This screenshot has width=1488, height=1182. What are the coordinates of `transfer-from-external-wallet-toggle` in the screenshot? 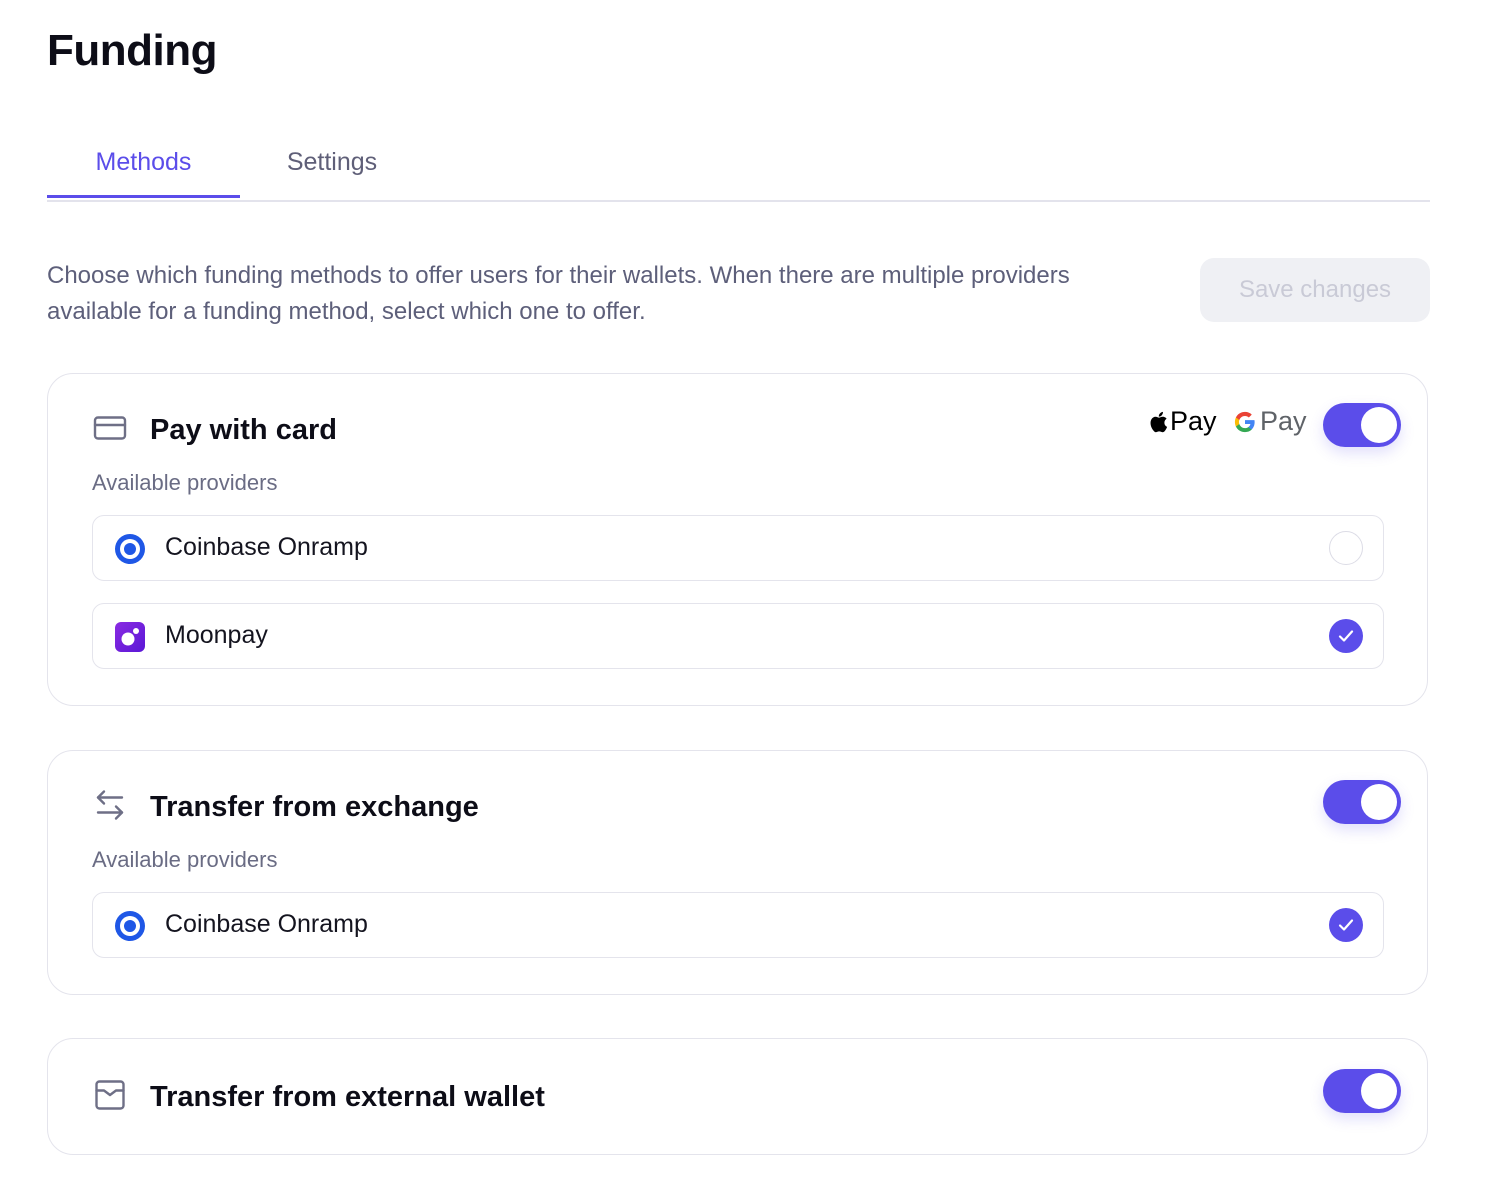 It's located at (1362, 1091).